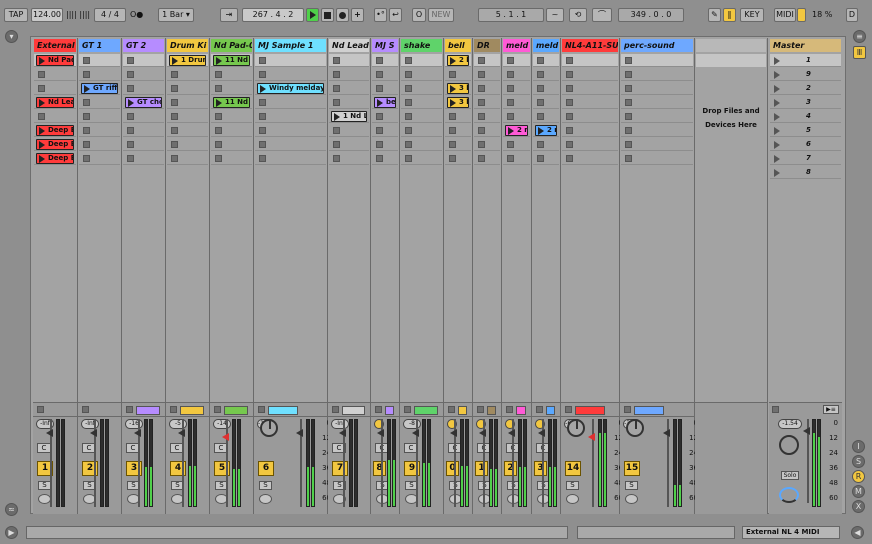  What do you see at coordinates (458, 88) in the screenshot?
I see `clip: 3 be` at bounding box center [458, 88].